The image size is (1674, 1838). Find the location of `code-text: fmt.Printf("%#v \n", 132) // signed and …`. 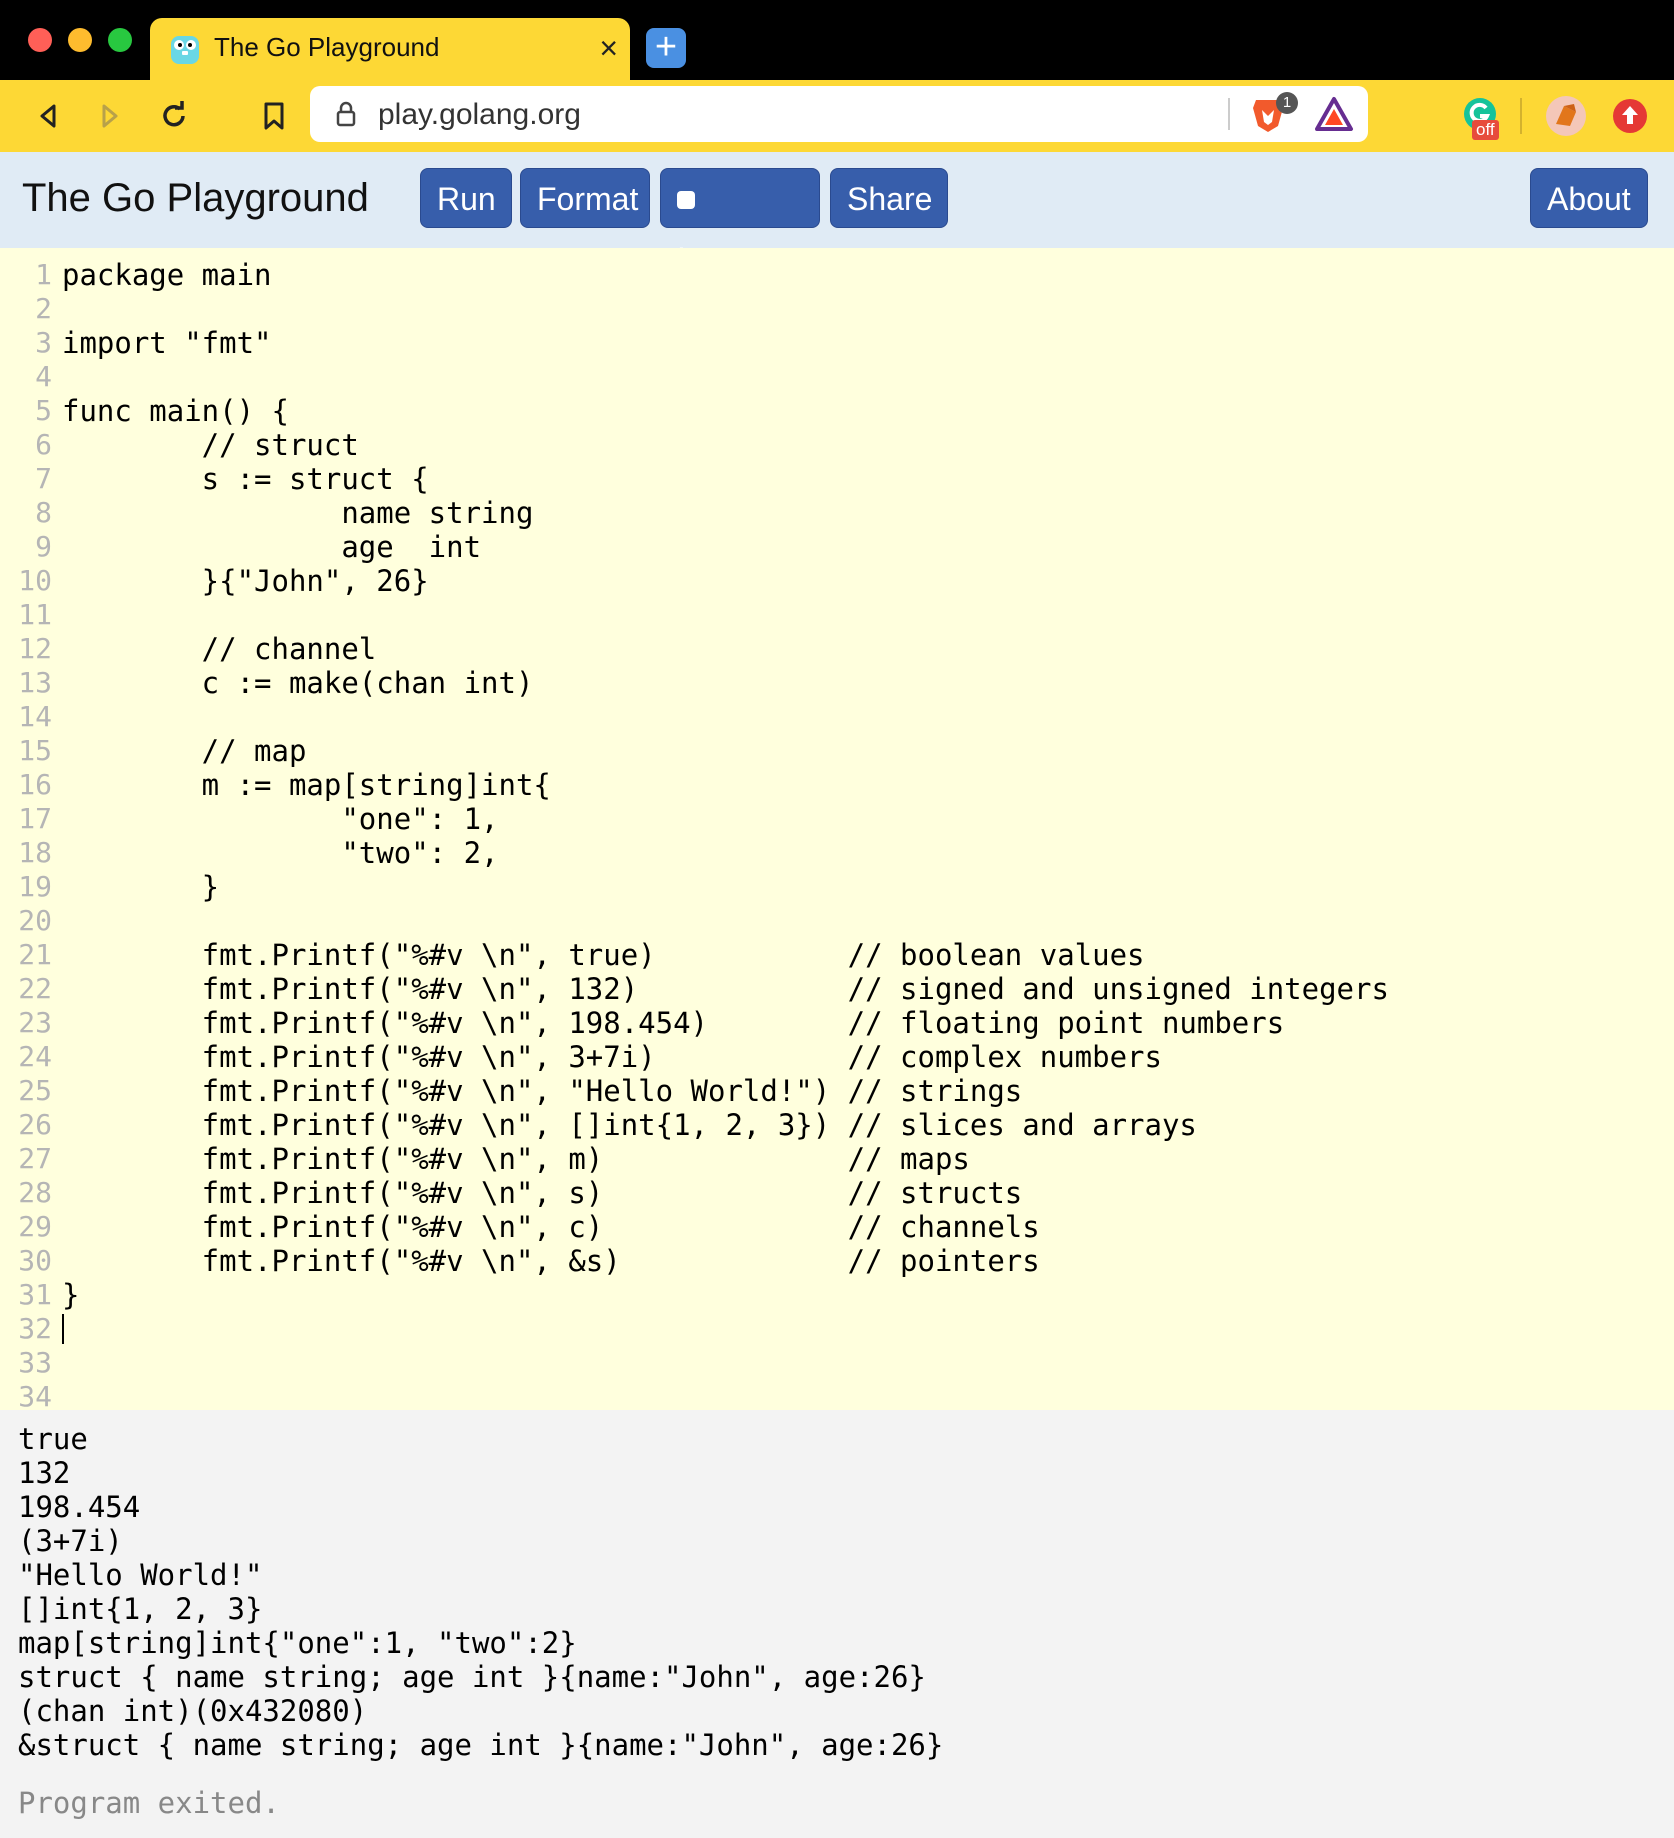

code-text: fmt.Printf("%#v \n", 132) // signed and … is located at coordinates (725, 989).